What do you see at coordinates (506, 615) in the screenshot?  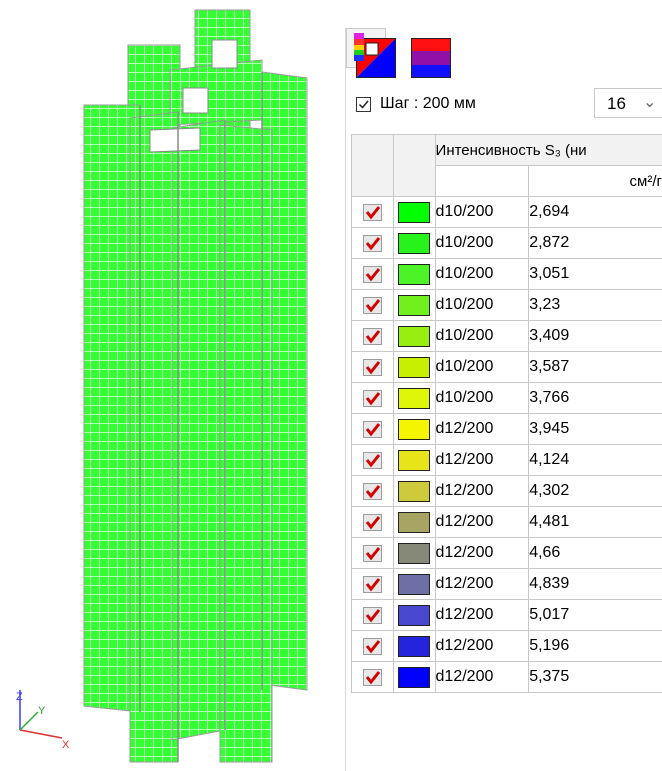 I see `legend-row: d12/200 5,017` at bounding box center [506, 615].